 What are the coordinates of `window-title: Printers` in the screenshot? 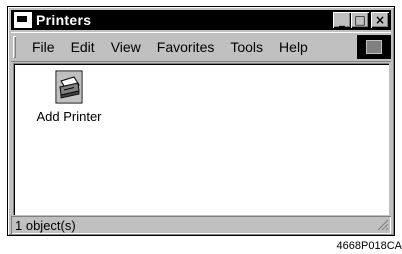 It's located at (64, 20).